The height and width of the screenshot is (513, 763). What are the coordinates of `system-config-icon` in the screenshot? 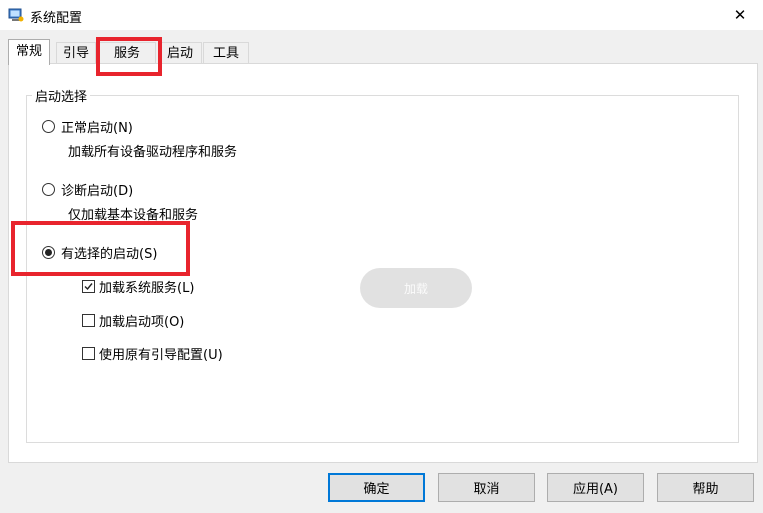 It's located at (16, 15).